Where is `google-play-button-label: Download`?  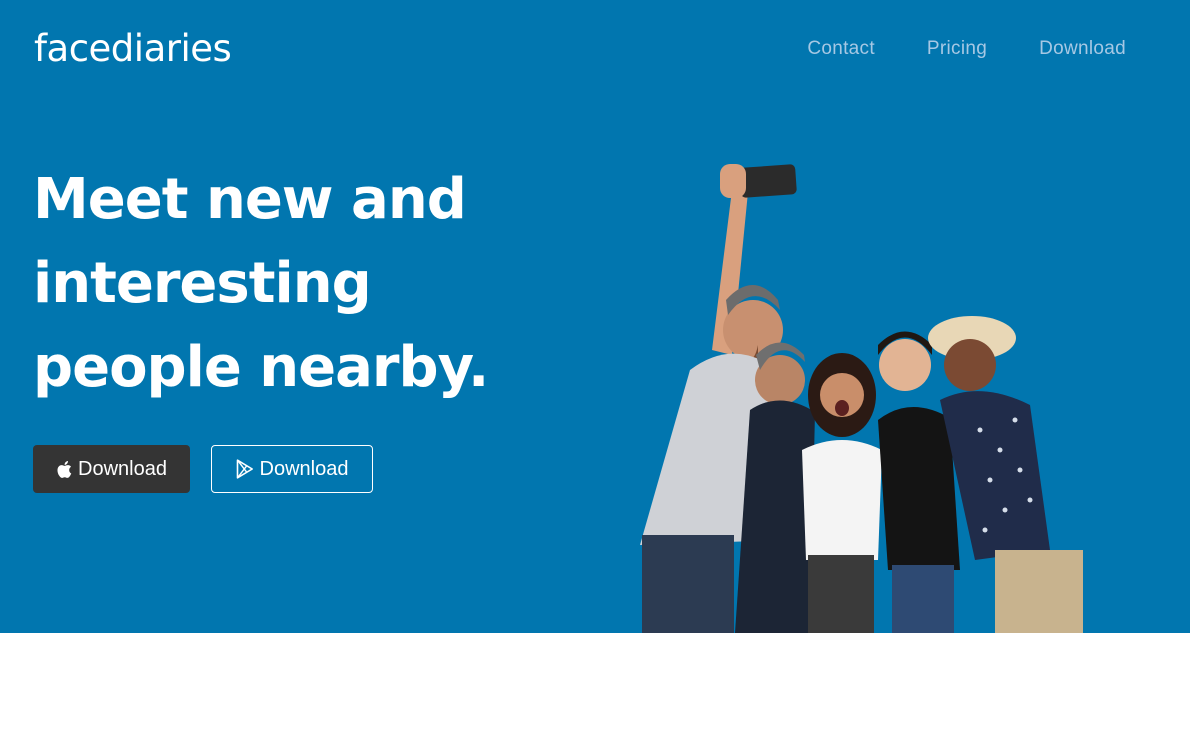 google-play-button-label: Download is located at coordinates (304, 468).